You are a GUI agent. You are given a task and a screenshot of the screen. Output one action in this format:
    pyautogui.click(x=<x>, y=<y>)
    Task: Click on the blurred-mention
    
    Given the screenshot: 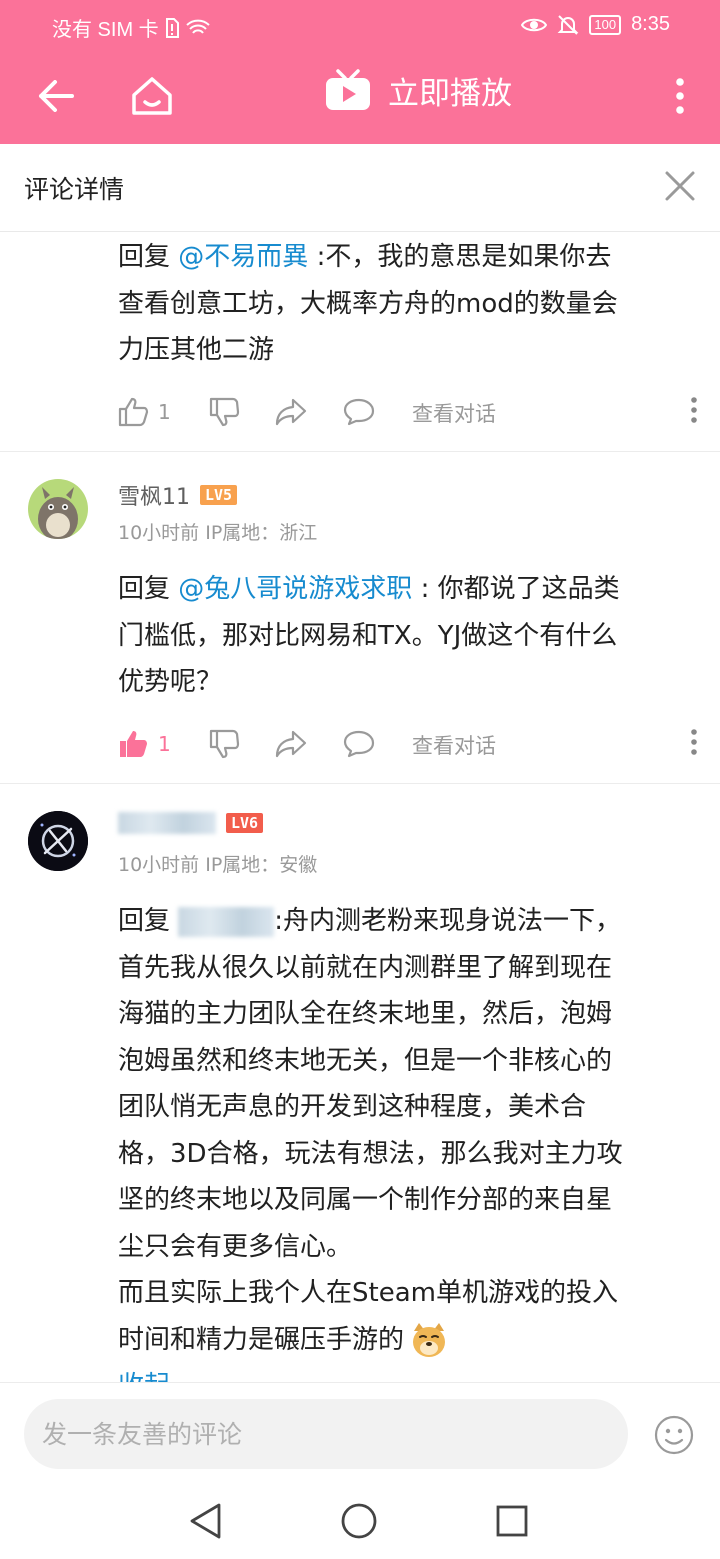 What is the action you would take?
    pyautogui.click(x=226, y=921)
    